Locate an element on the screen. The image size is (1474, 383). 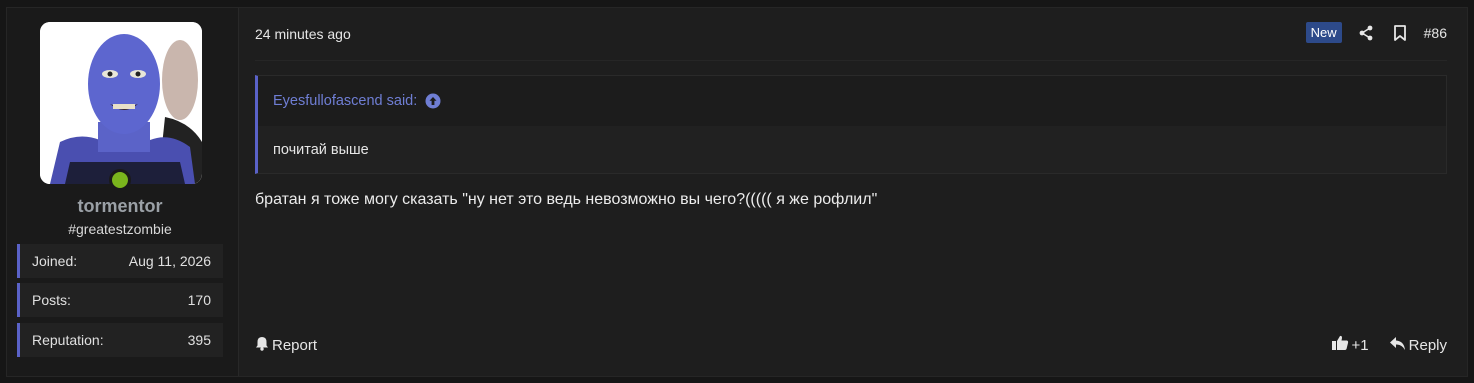
username: tormentor is located at coordinates (120, 206).